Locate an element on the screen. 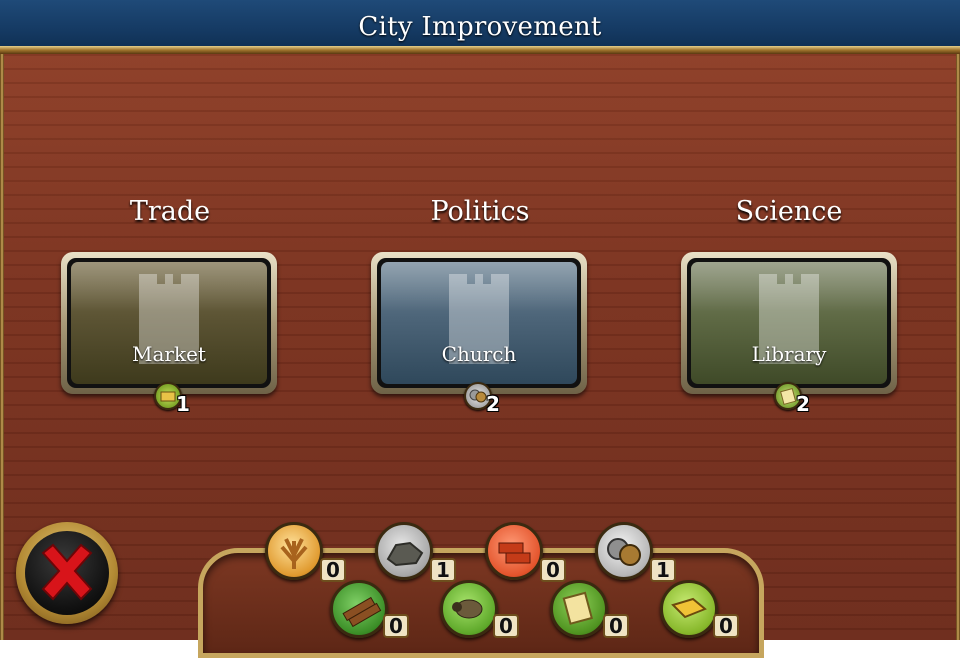  category-title-trade: Trade is located at coordinates (170, 211).